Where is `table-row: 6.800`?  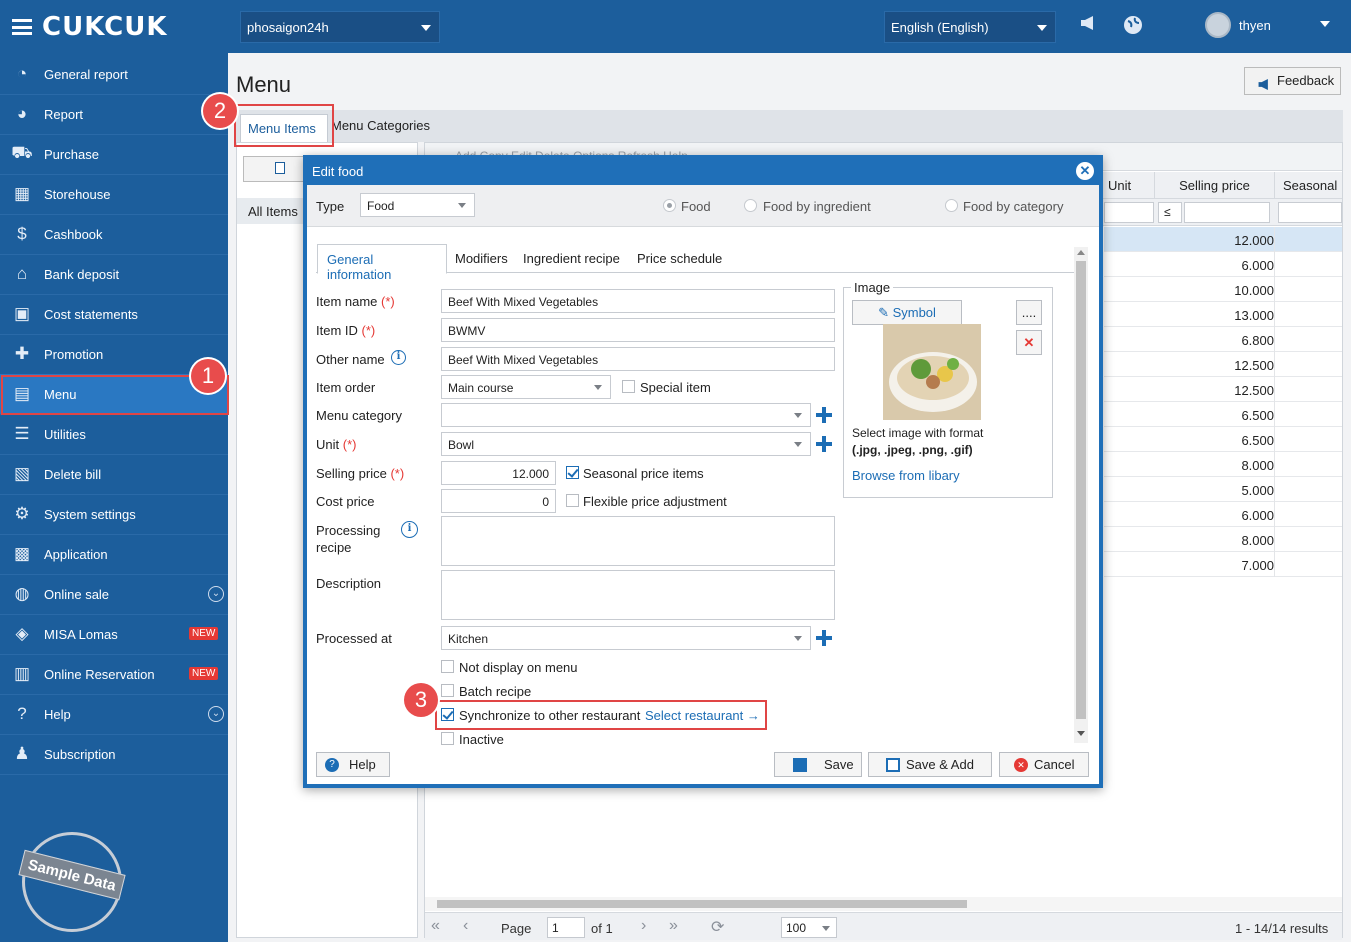 table-row: 6.800 is located at coordinates (1223, 339).